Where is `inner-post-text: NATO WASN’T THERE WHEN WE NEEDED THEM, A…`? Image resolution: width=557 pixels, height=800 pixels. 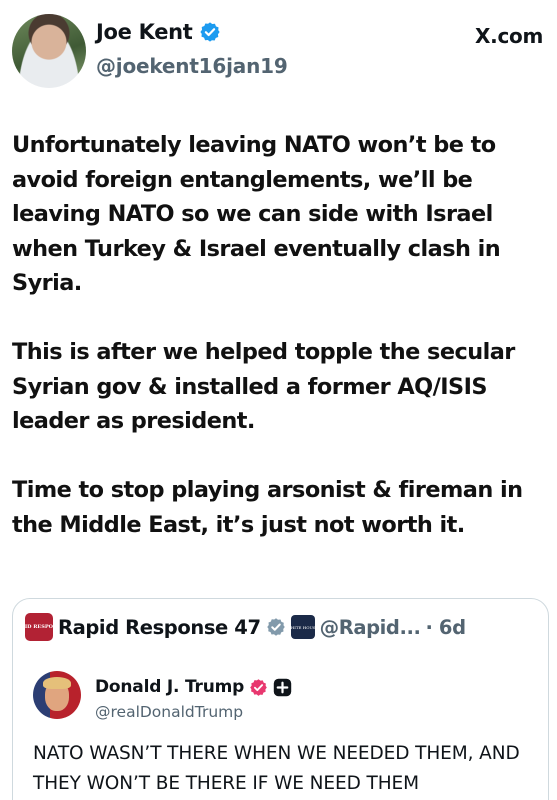
inner-post-text: NATO WASN’T THERE WHEN WE NEEDED THEM, A… is located at coordinates (276, 768).